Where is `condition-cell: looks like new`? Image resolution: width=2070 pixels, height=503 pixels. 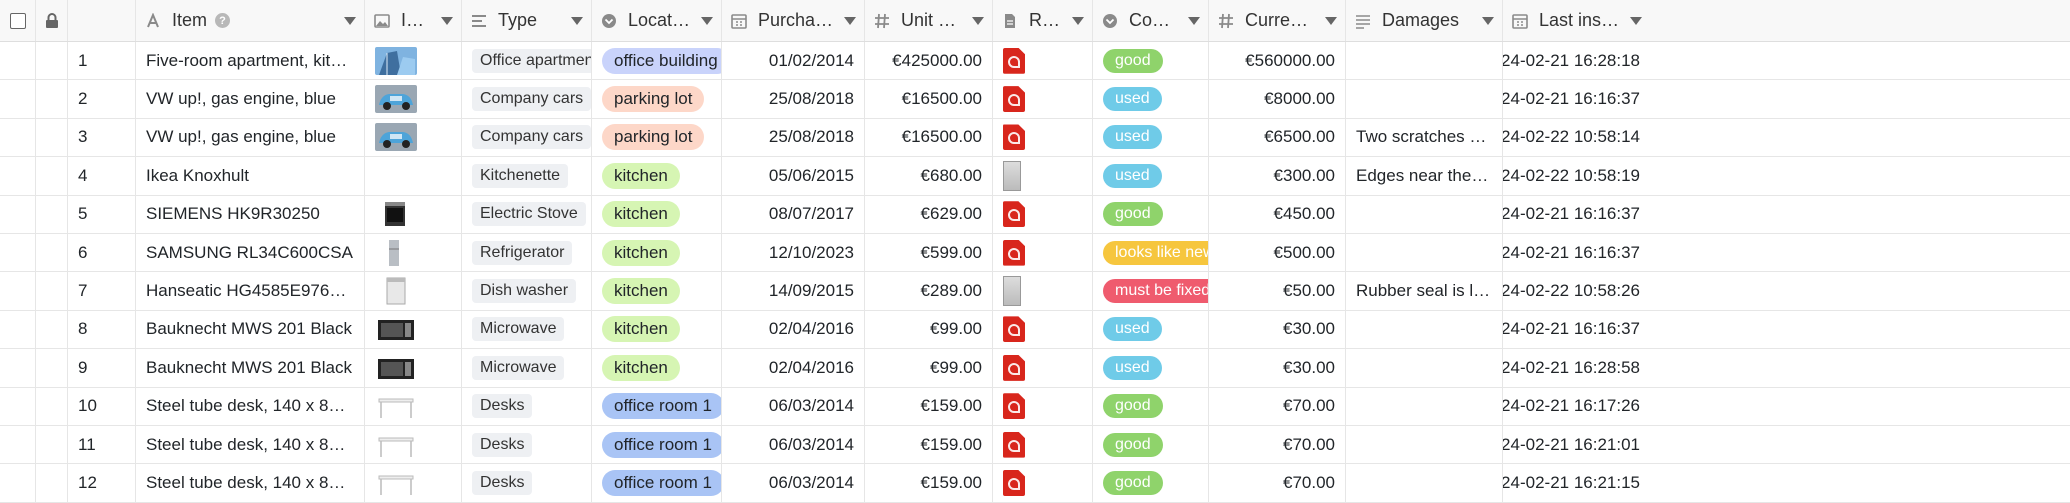
condition-cell: looks like new is located at coordinates (1151, 252).